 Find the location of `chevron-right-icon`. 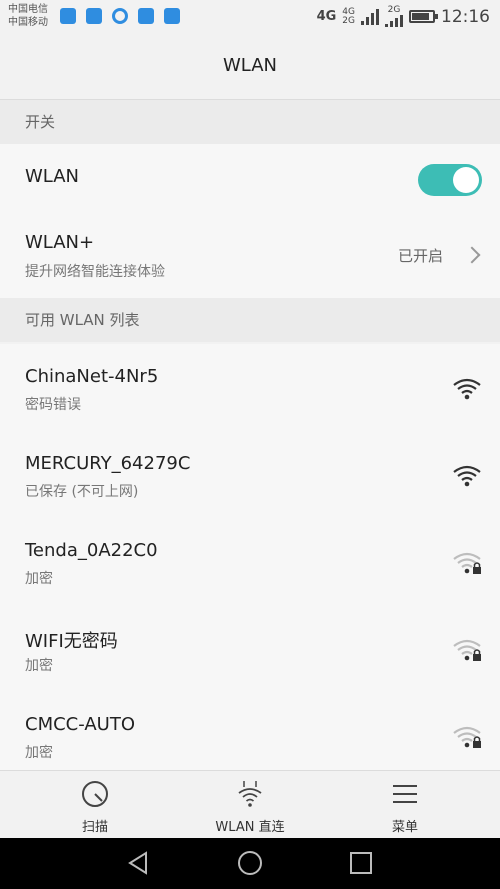

chevron-right-icon is located at coordinates (472, 255).